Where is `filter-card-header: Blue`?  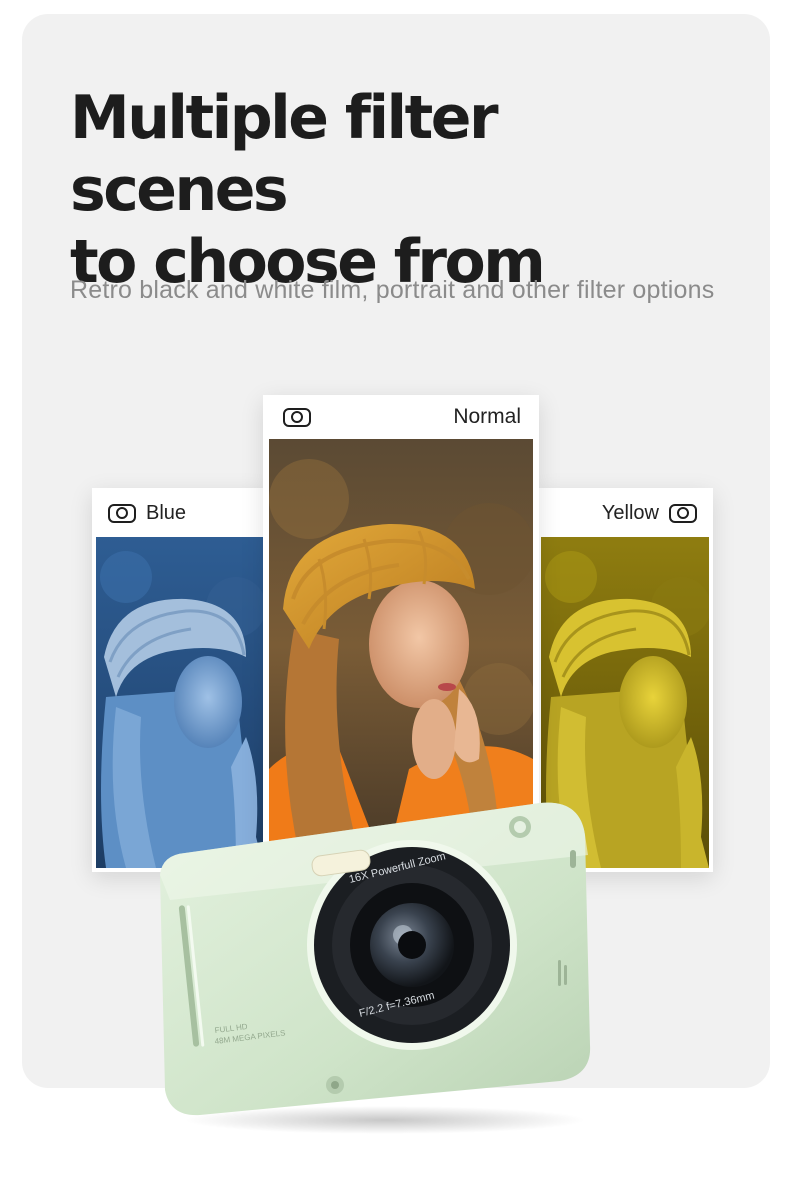
filter-card-header: Blue is located at coordinates (180, 513).